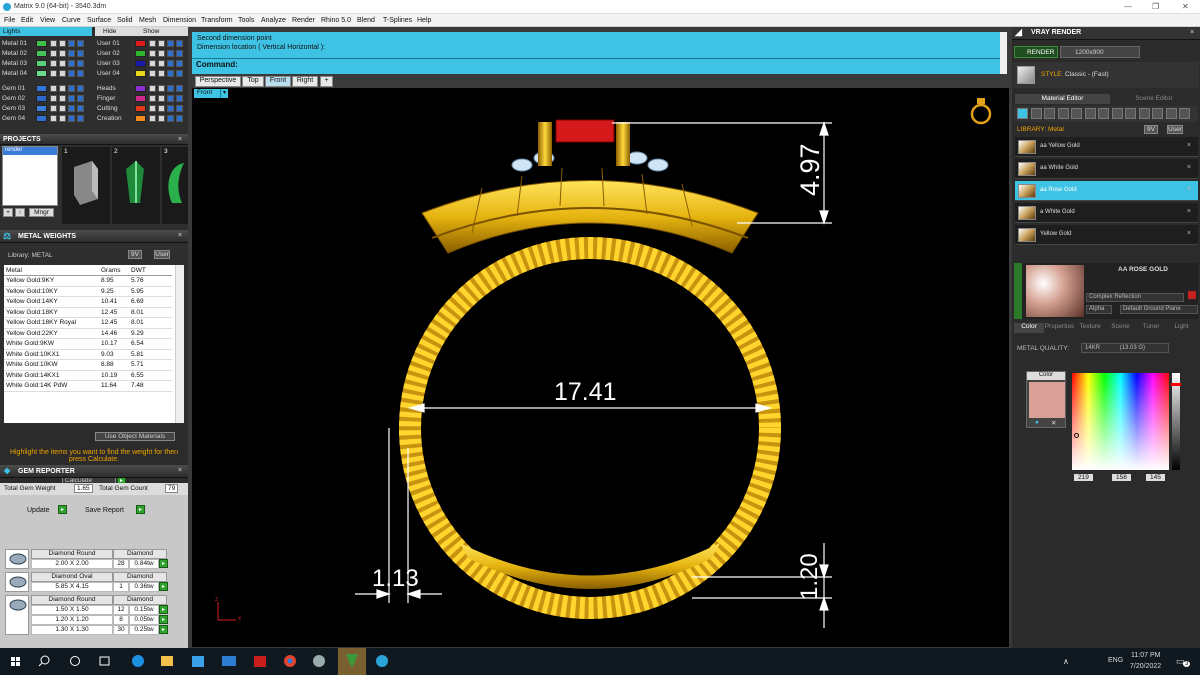 The height and width of the screenshot is (675, 1200). Describe the element at coordinates (179, 344) in the screenshot. I see `table-scrollbar` at that location.